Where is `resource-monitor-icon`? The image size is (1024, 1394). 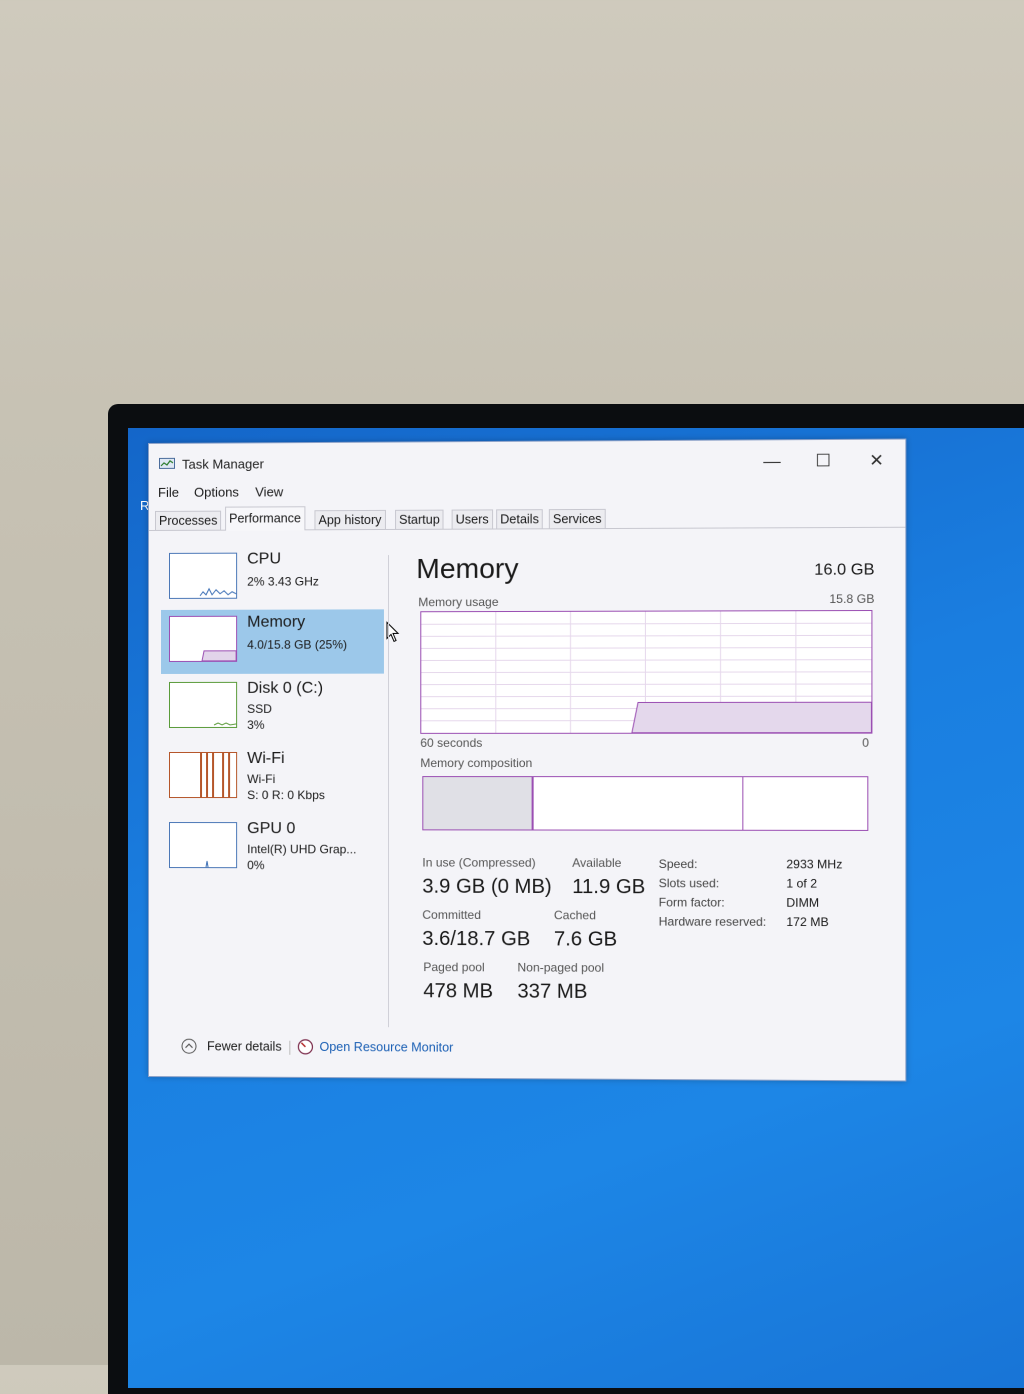 resource-monitor-icon is located at coordinates (305, 1047).